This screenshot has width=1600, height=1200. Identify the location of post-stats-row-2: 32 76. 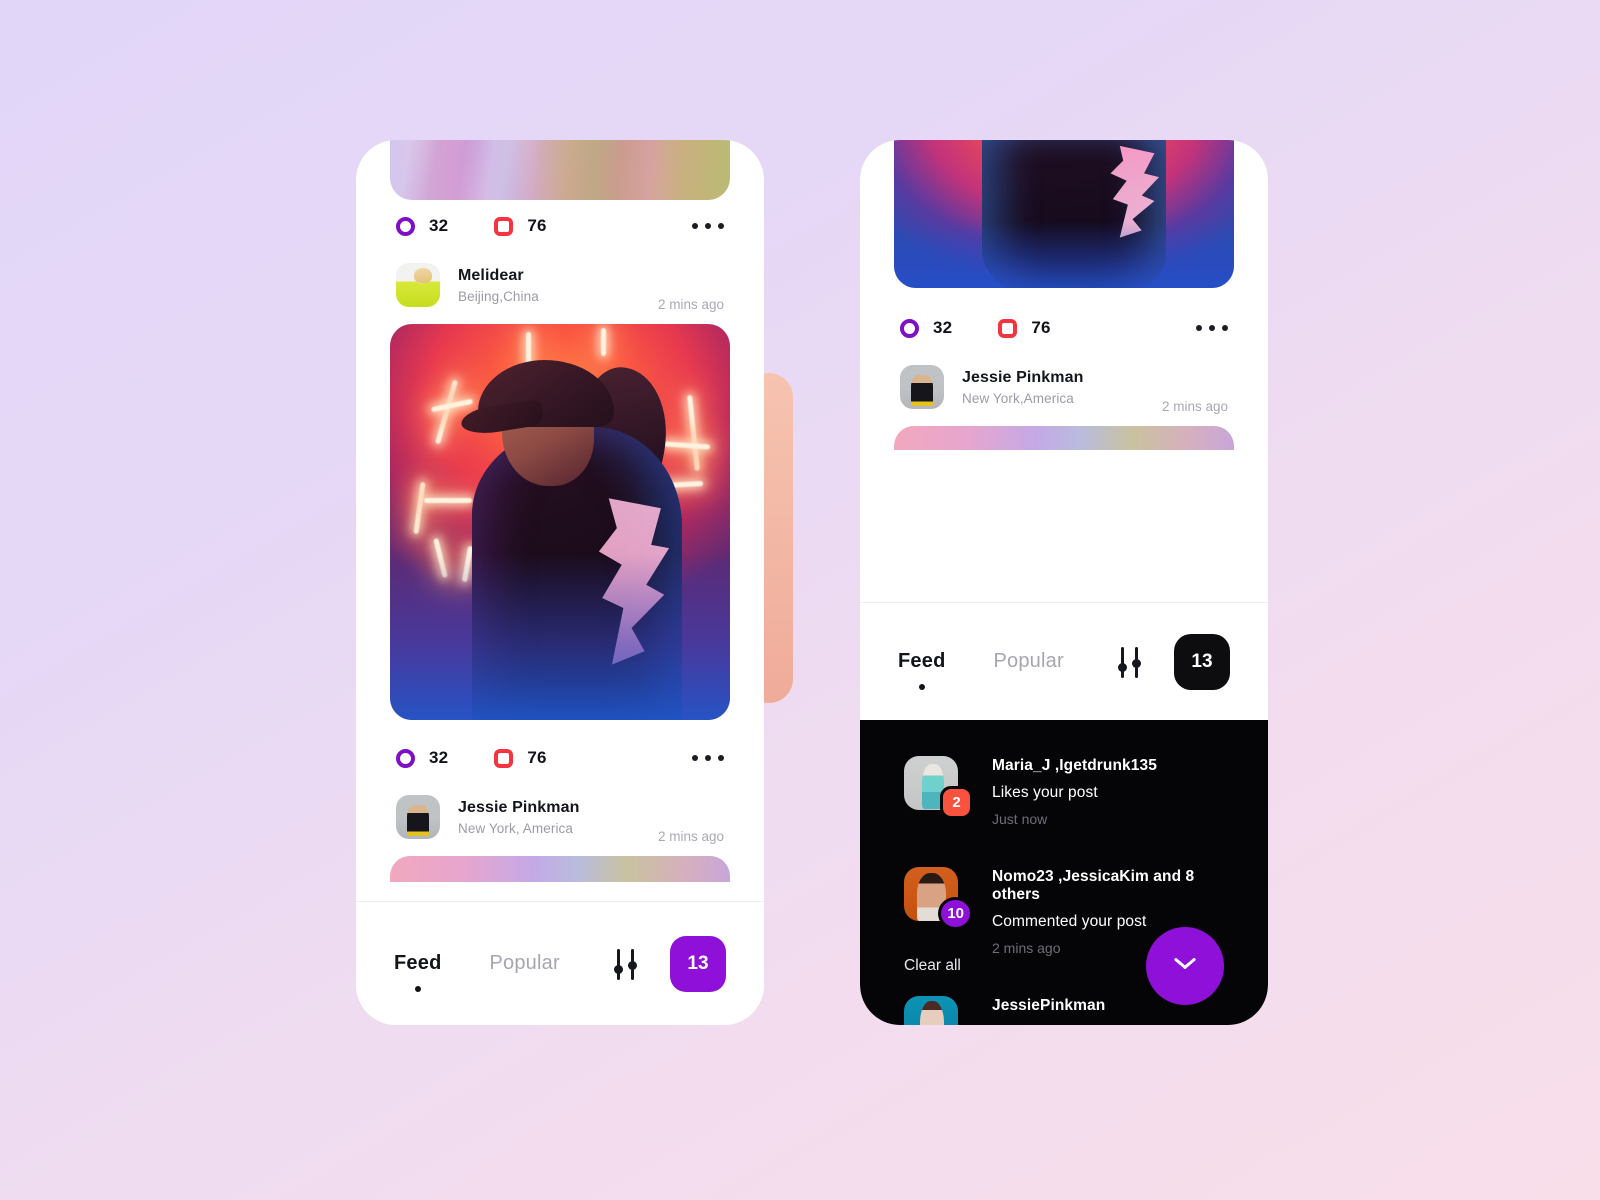
(560, 758).